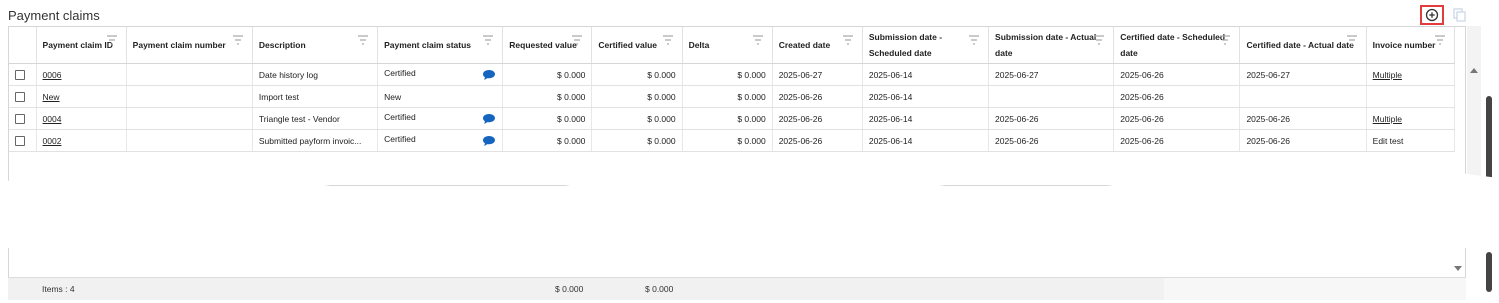 The image size is (1499, 303). I want to click on column-header-label: Certified value, so click(627, 45).